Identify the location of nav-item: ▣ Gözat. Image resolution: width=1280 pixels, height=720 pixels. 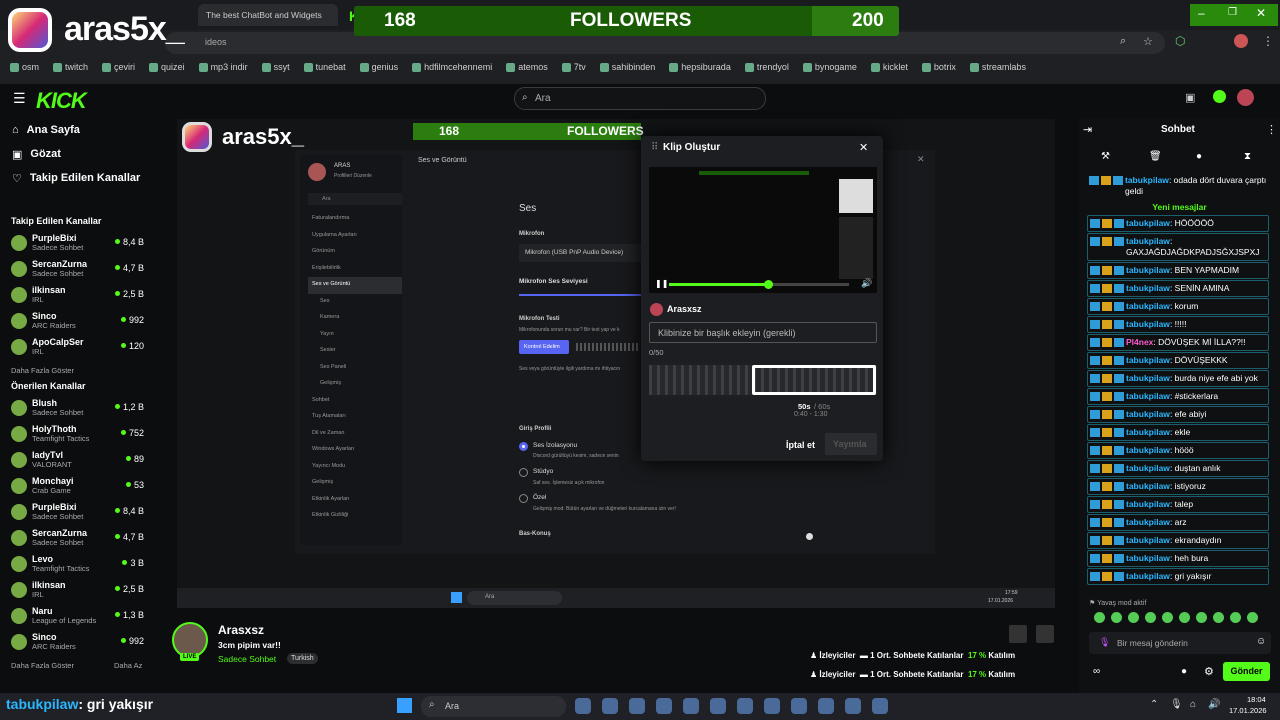
(76, 154).